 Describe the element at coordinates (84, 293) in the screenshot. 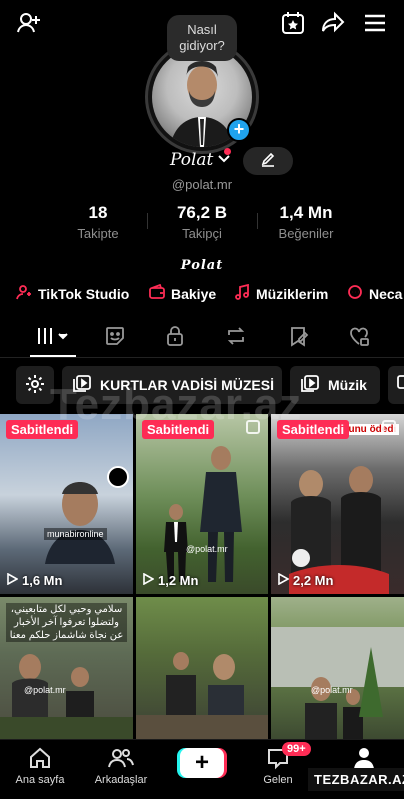

I see `quick-link-label: TikTok Studio` at that location.